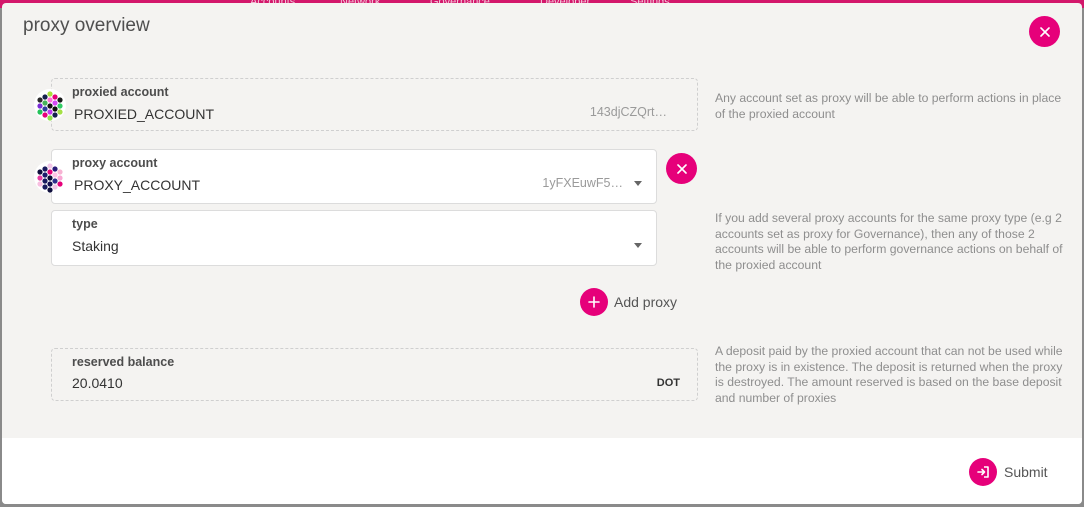 This screenshot has width=1084, height=507. I want to click on reserved-balance-label: reserved balance, so click(123, 362).